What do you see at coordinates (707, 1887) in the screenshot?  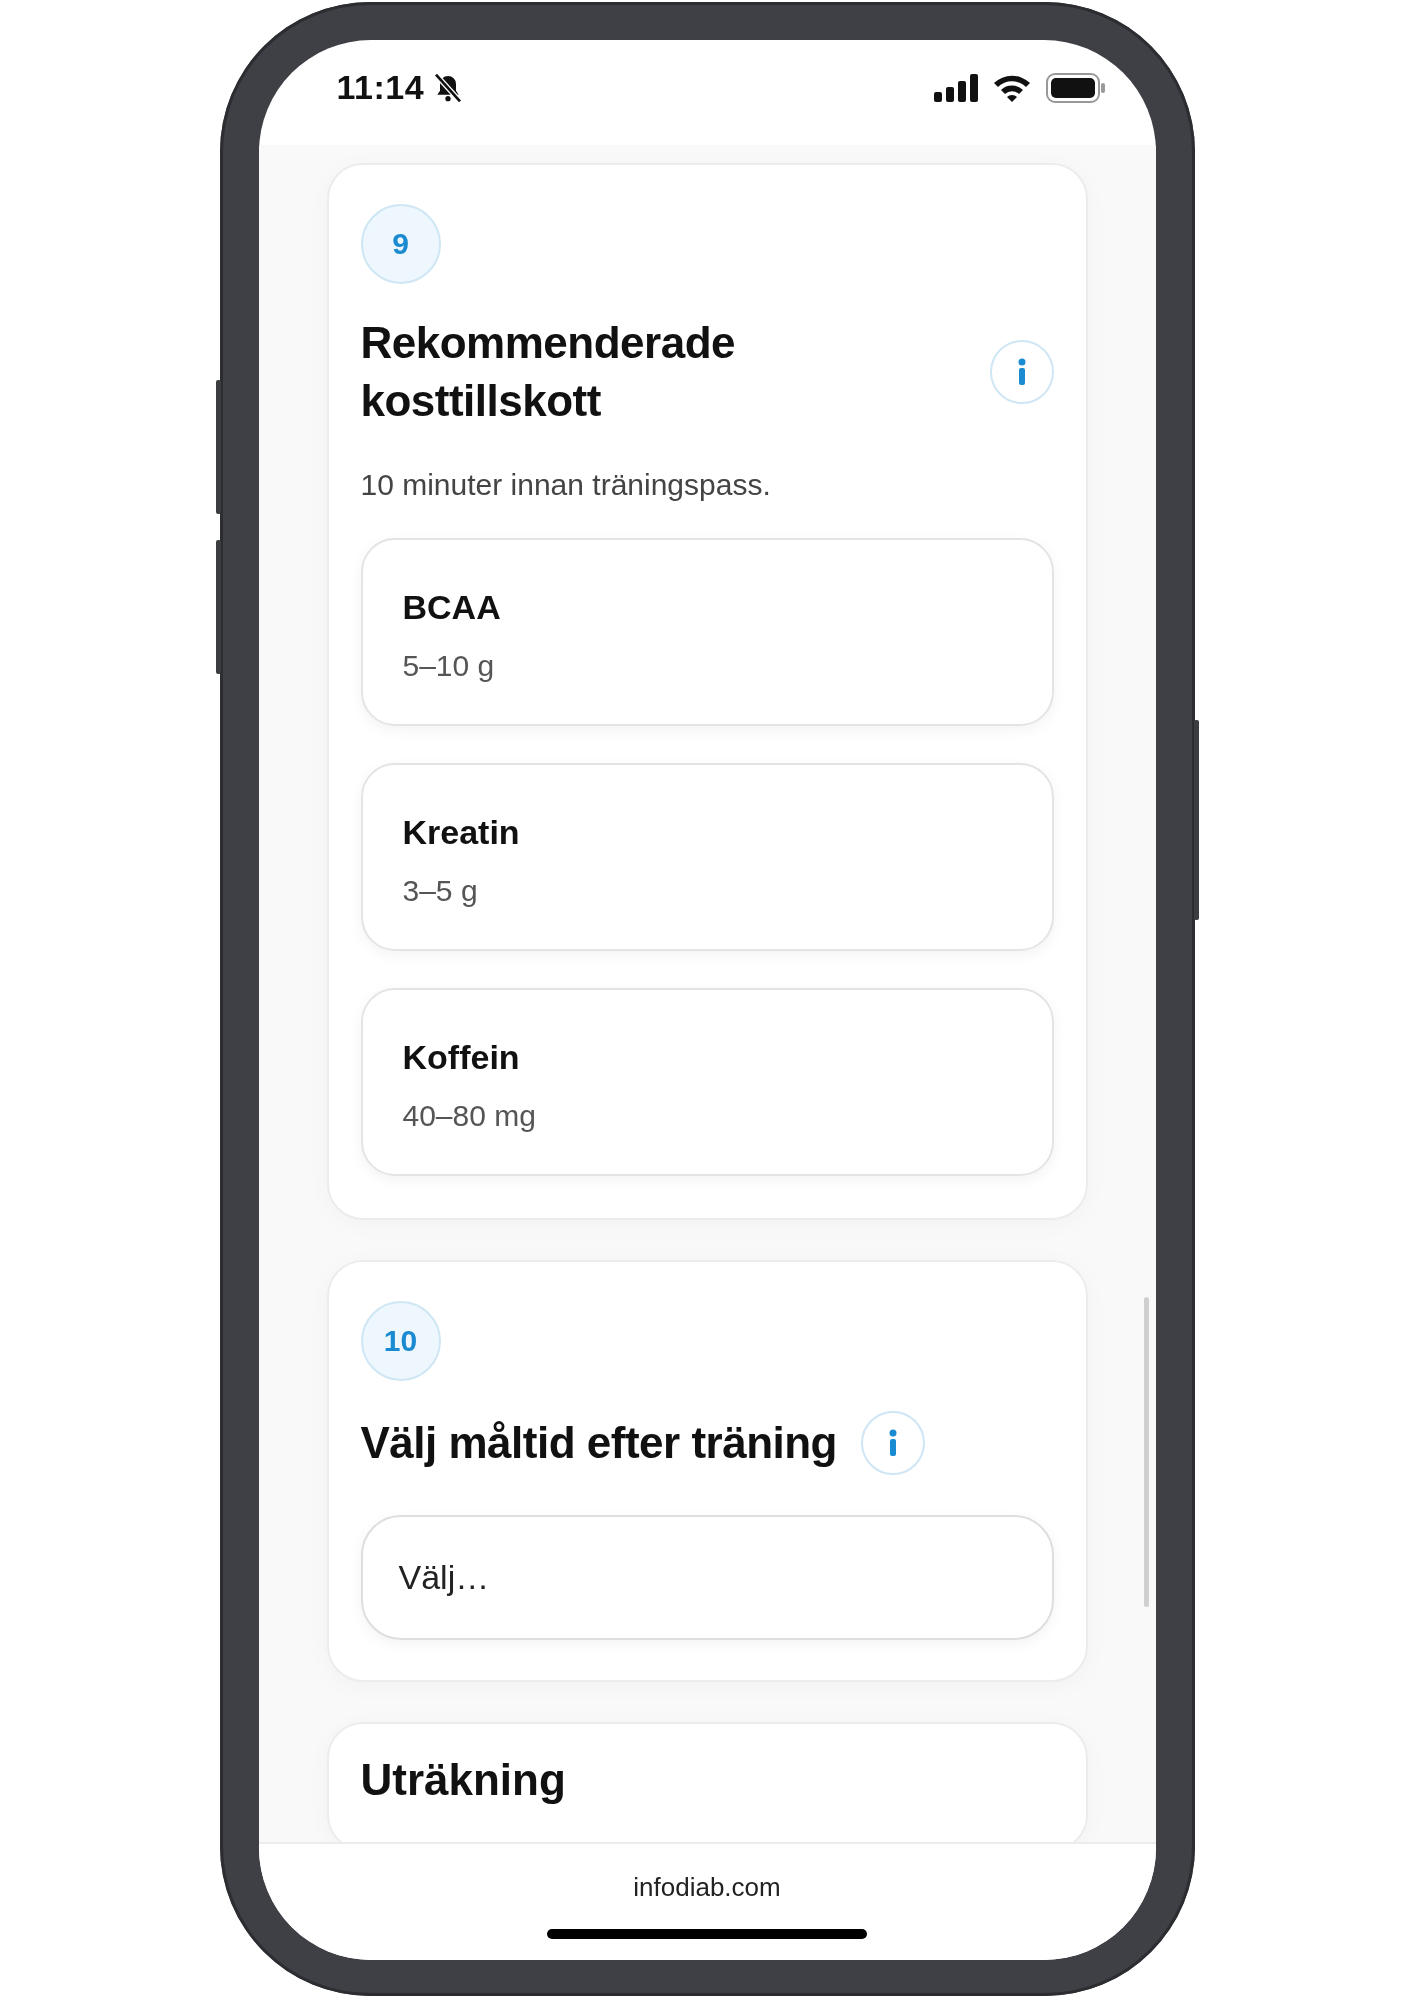 I see `site-url: infodiab.com` at bounding box center [707, 1887].